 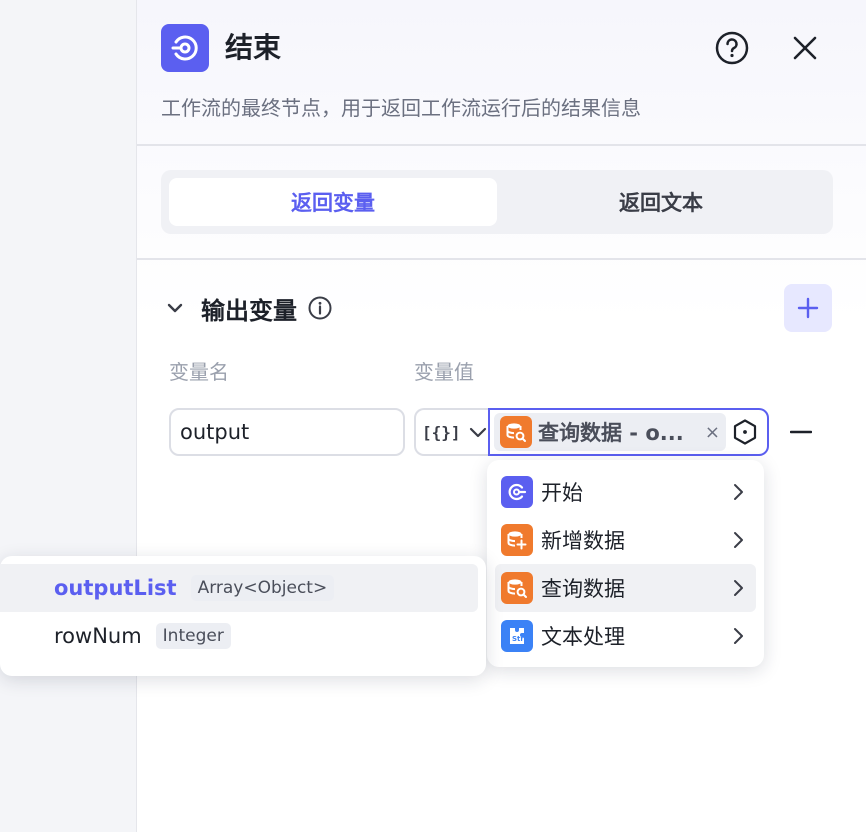 I want to click on info-icon, so click(x=320, y=308).